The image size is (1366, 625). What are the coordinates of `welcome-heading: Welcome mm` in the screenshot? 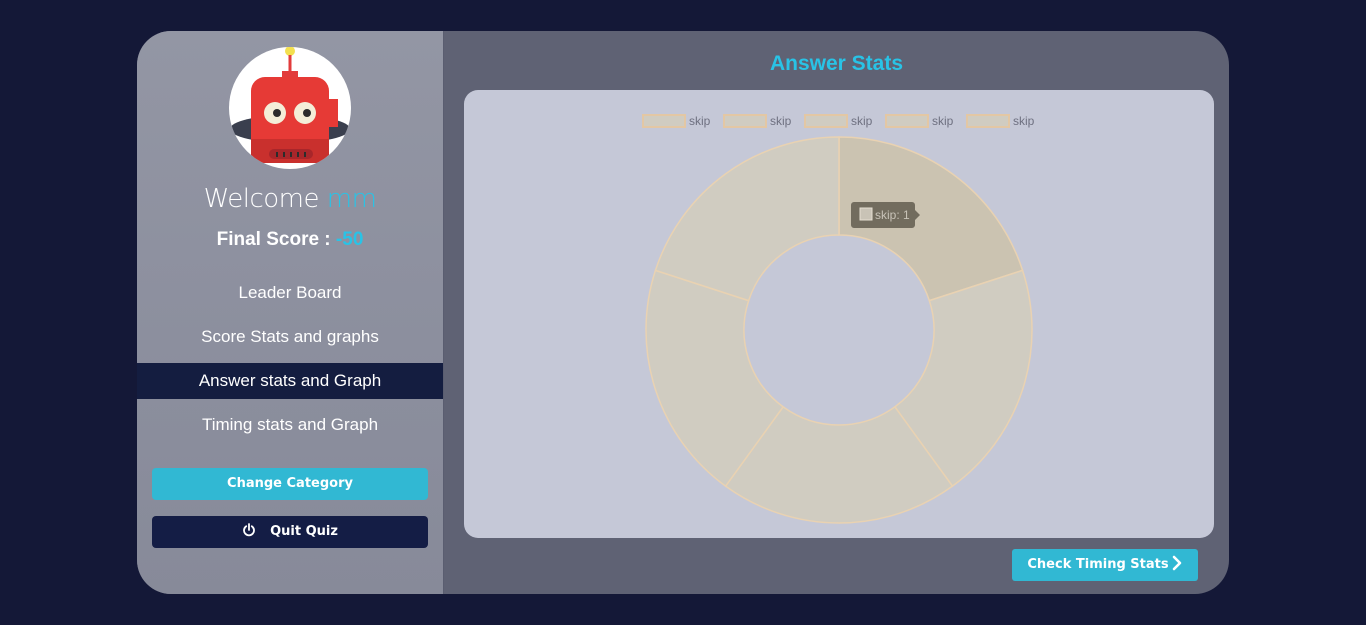 It's located at (290, 199).